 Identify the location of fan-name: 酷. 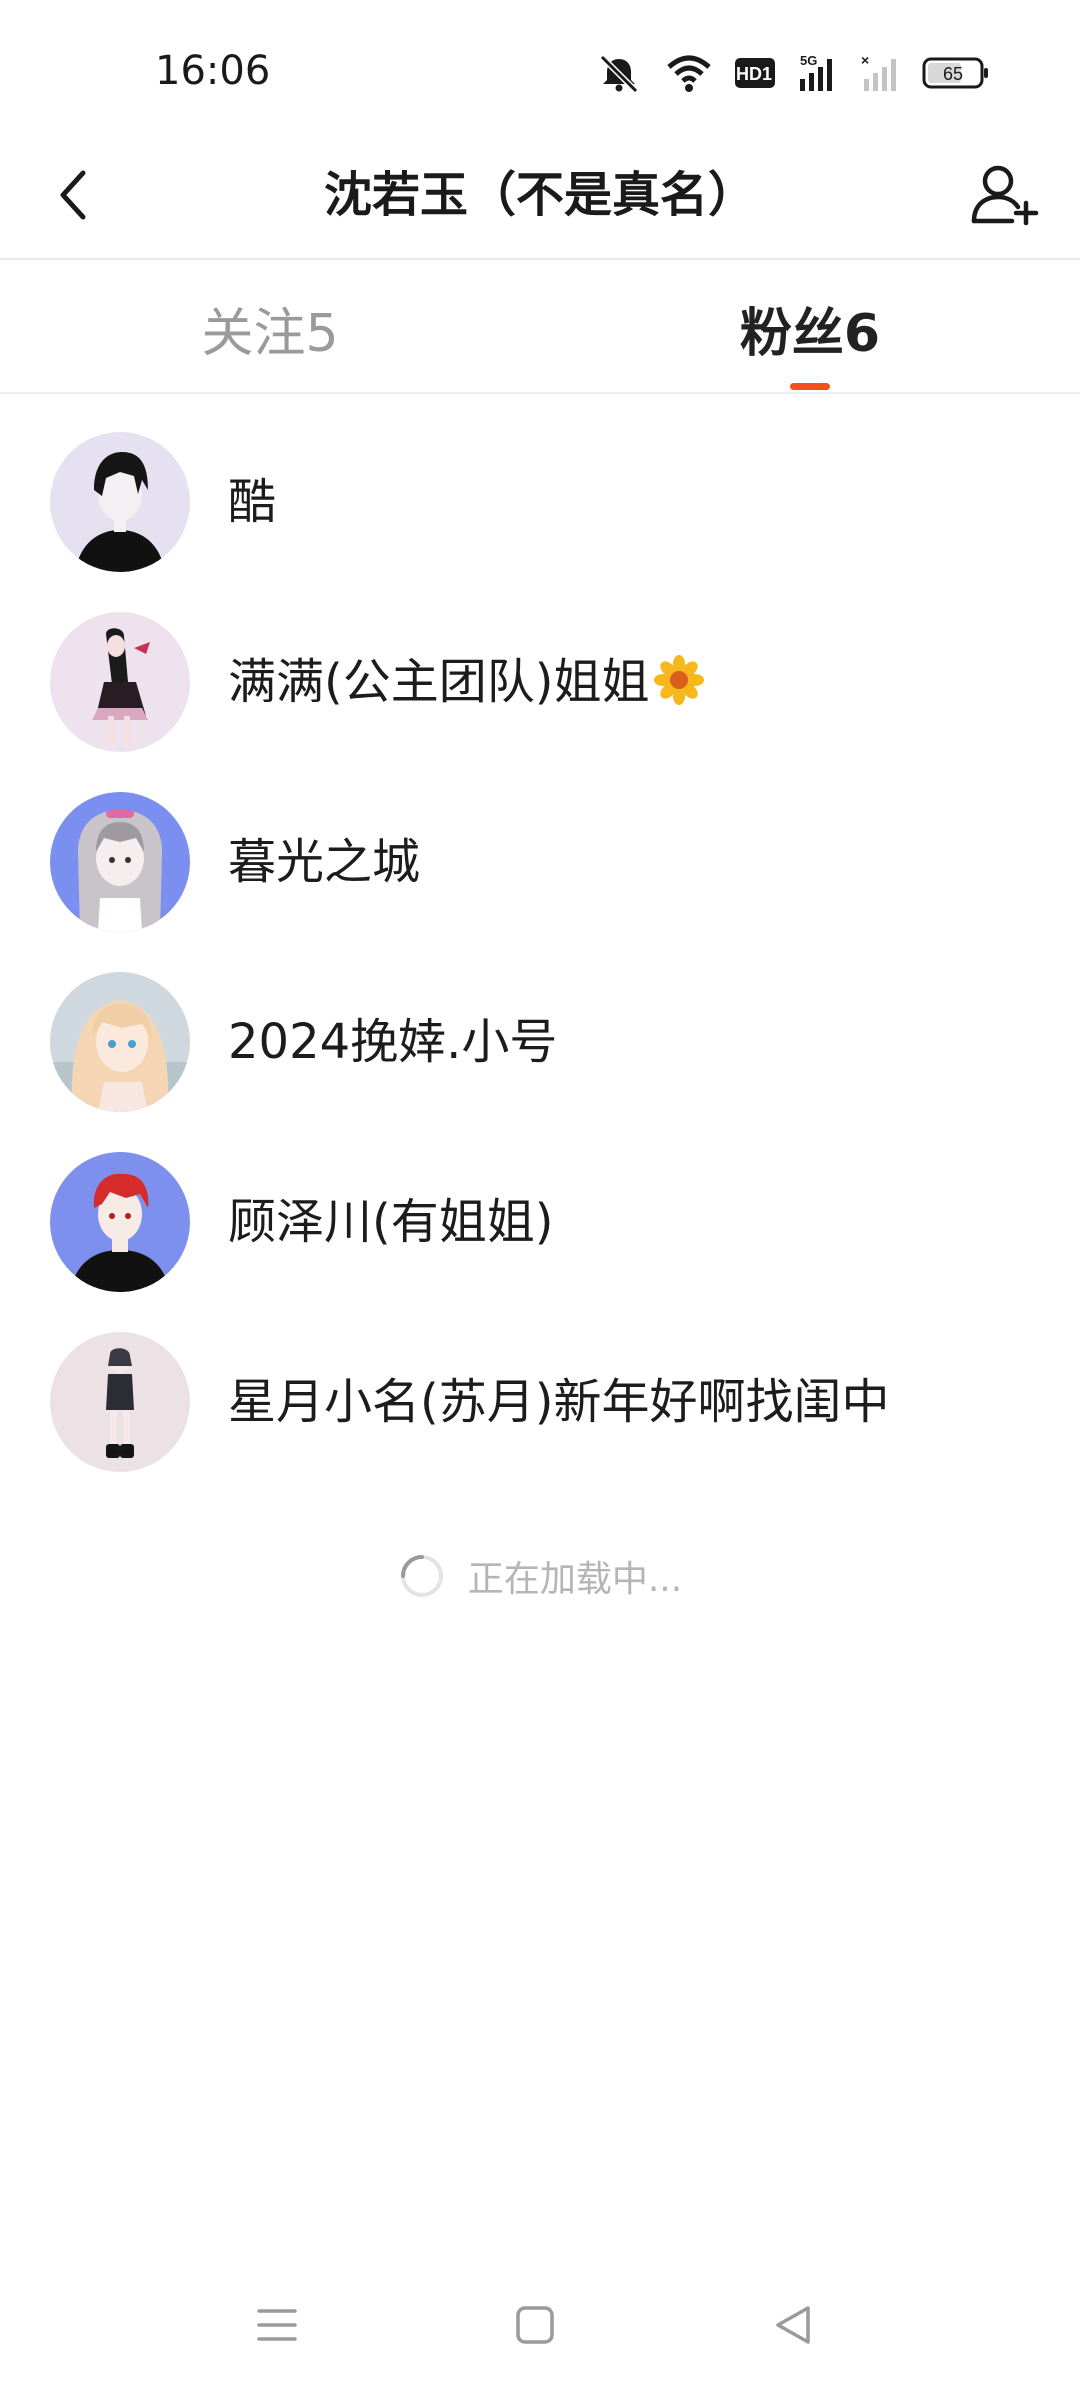
(252, 502).